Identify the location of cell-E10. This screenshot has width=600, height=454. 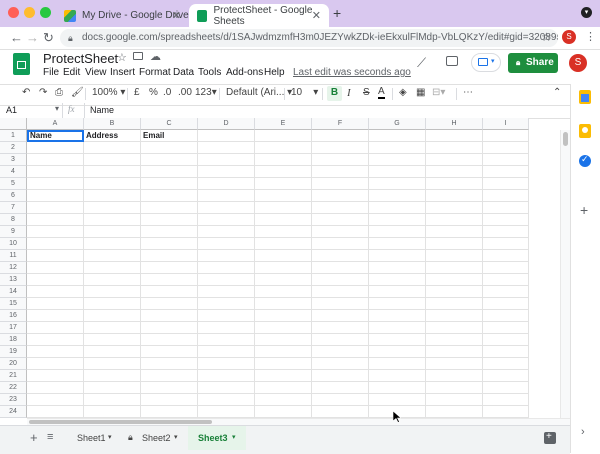
(283, 244).